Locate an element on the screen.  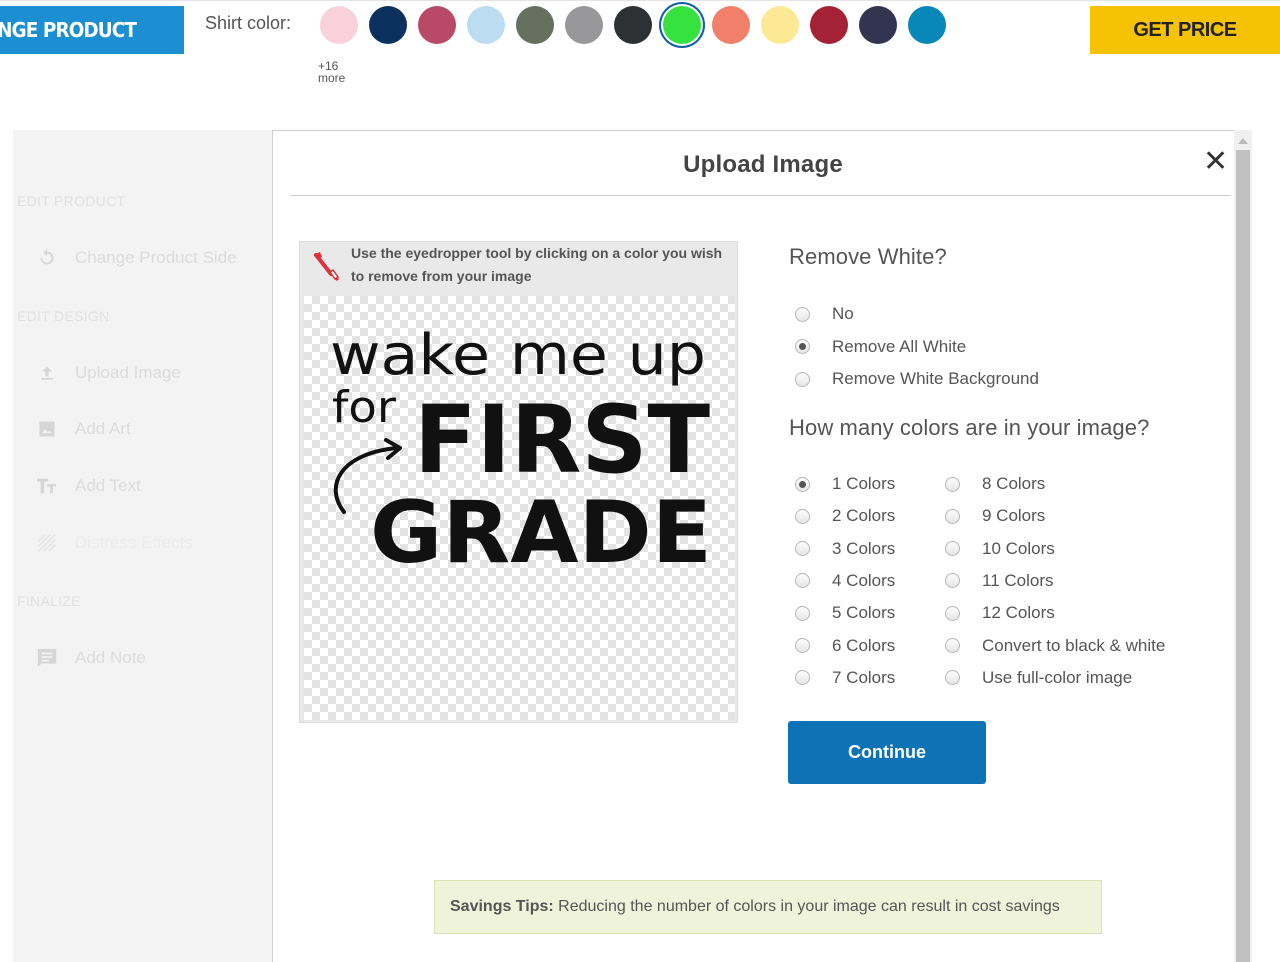
sidebar-item-add-note: Add Note is located at coordinates (90, 658).